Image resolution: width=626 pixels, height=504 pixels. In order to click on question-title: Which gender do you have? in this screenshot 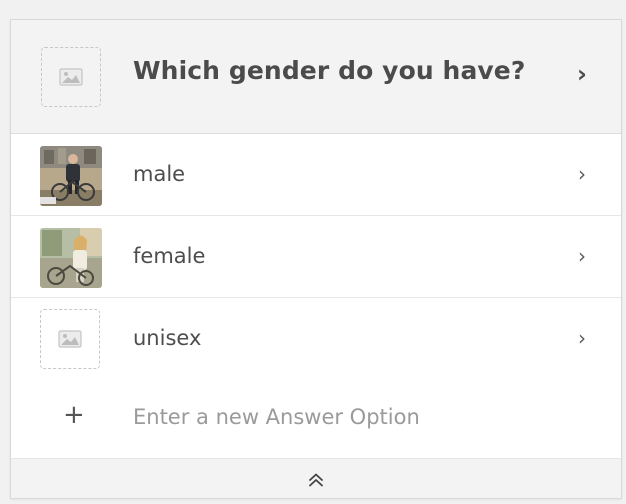, I will do `click(329, 70)`.